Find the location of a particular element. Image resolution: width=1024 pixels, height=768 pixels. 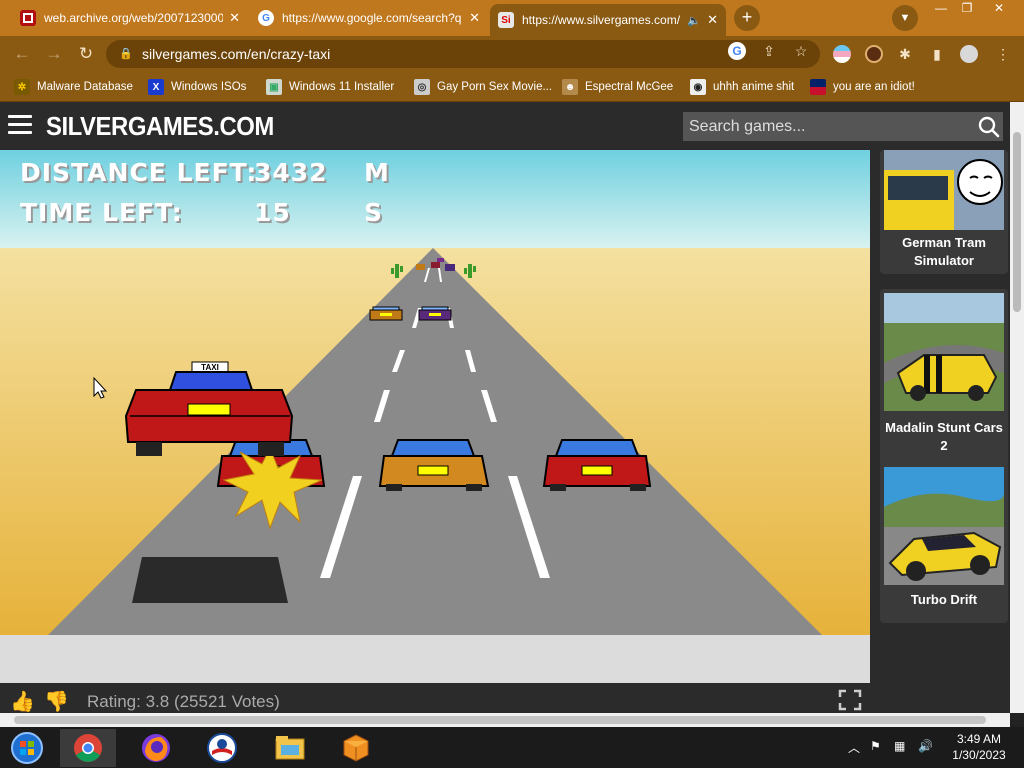

volume-icon: 🔊 is located at coordinates (925, 746).